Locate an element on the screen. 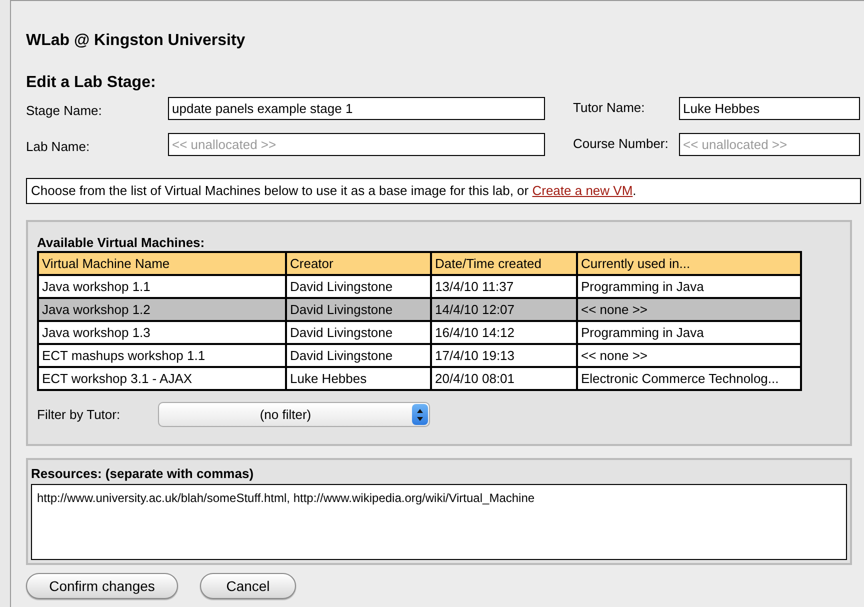 Image resolution: width=864 pixels, height=607 pixels. table-row: Java workshop 1.3 David Livingstone 16/4/10 14:12 Programming in Java is located at coordinates (419, 332).